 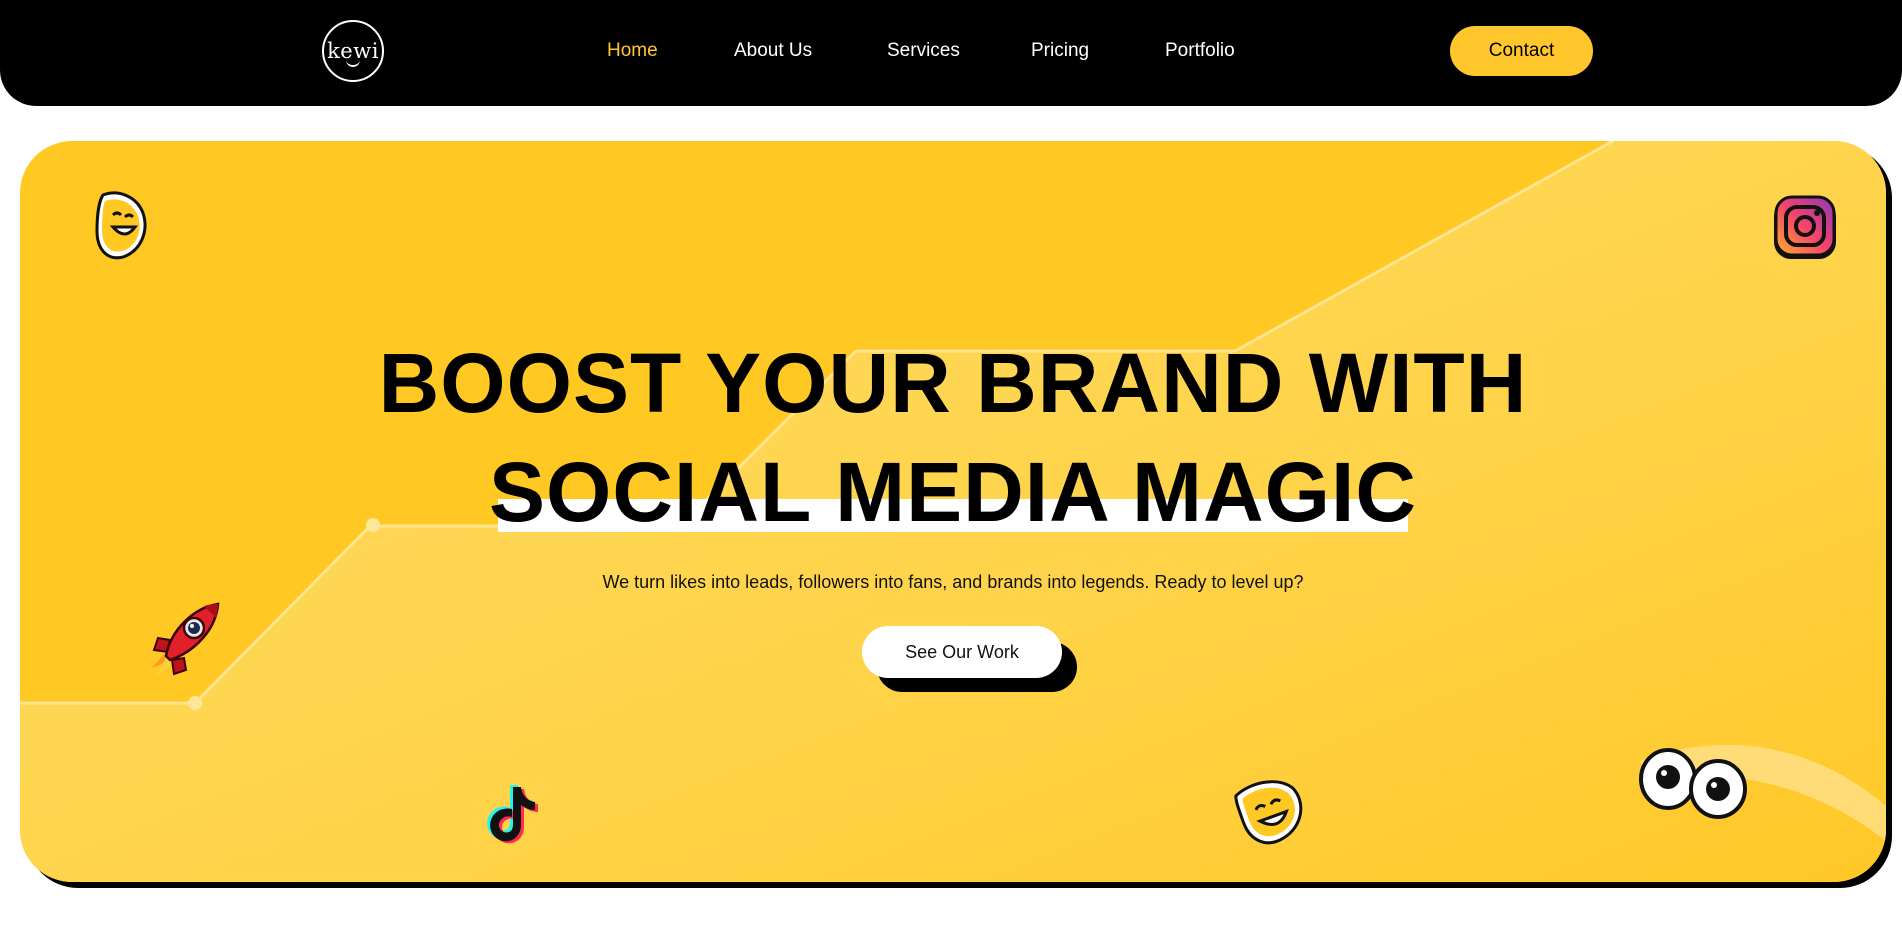 What do you see at coordinates (186, 639) in the screenshot?
I see `rocket-icon` at bounding box center [186, 639].